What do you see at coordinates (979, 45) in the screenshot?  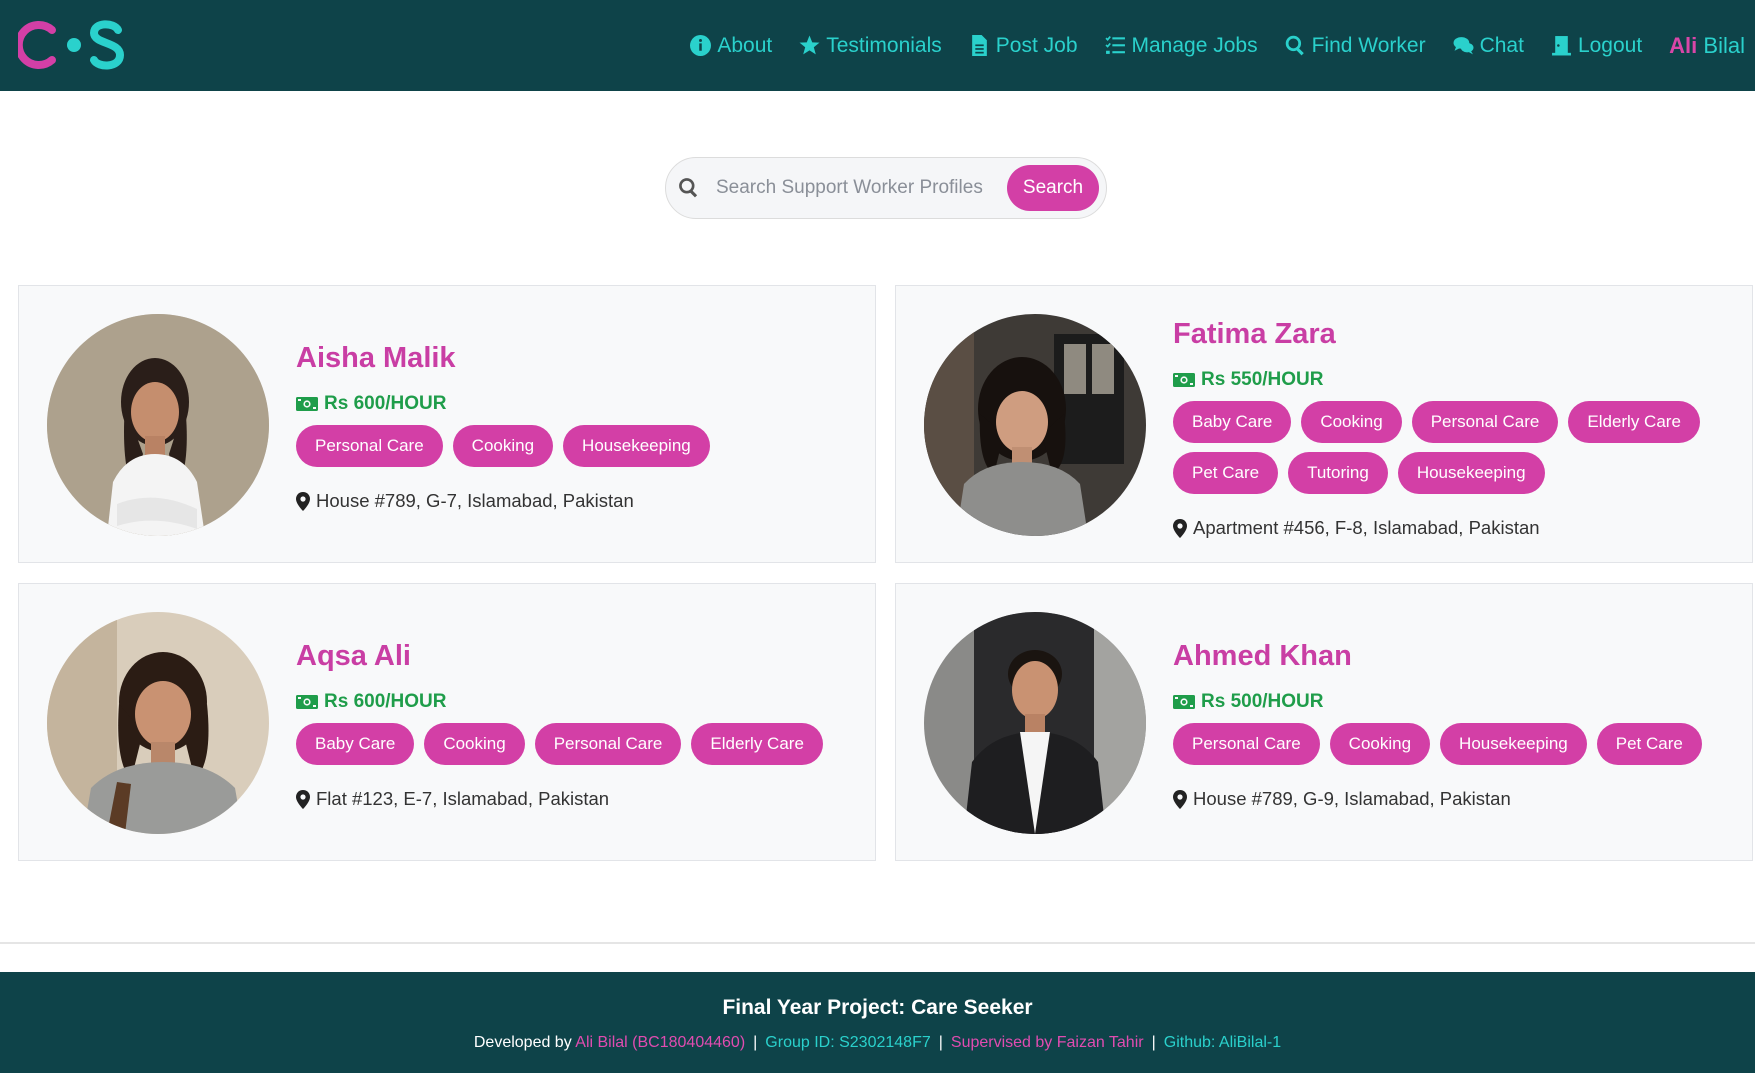 I see `document-icon` at bounding box center [979, 45].